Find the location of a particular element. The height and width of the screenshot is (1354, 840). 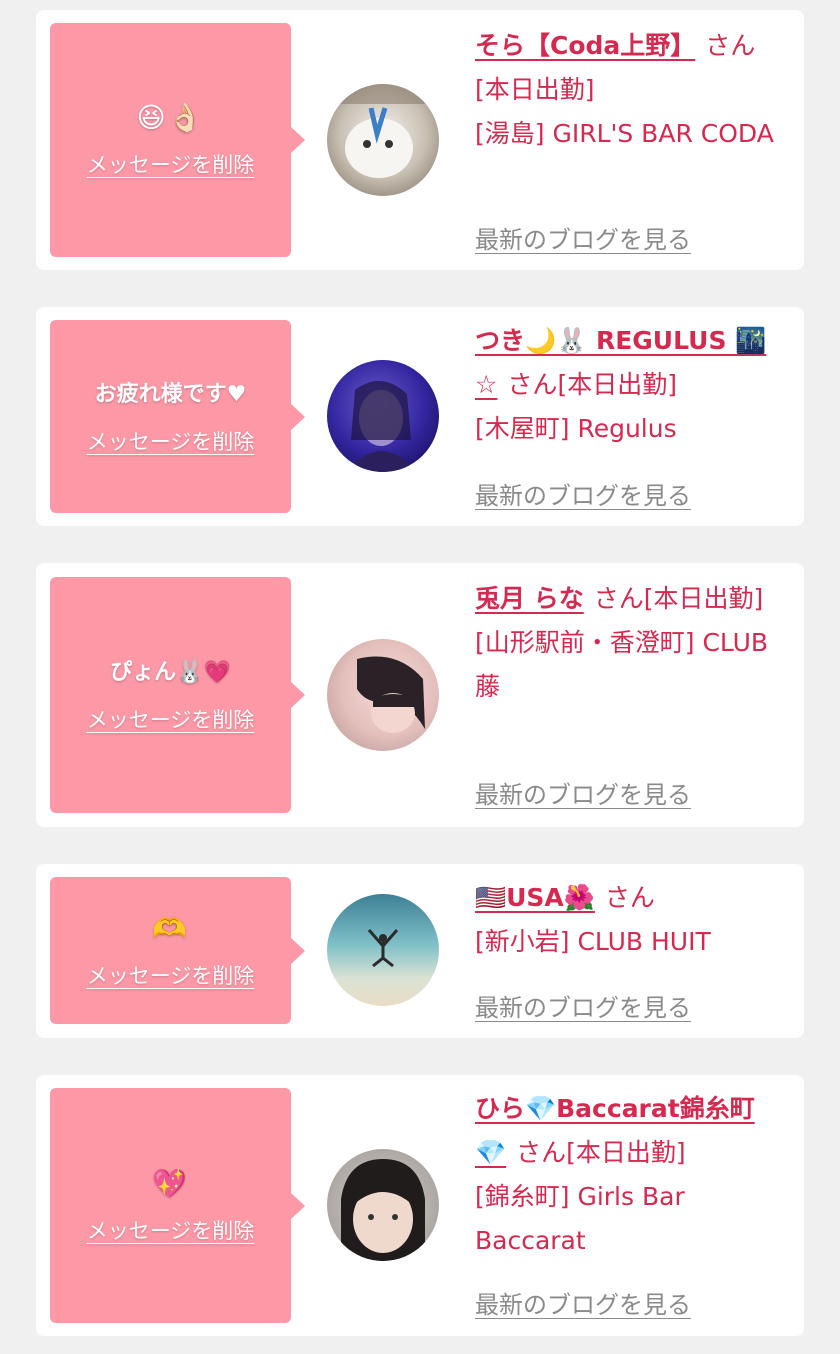

message-text: 💖 is located at coordinates (170, 1183).